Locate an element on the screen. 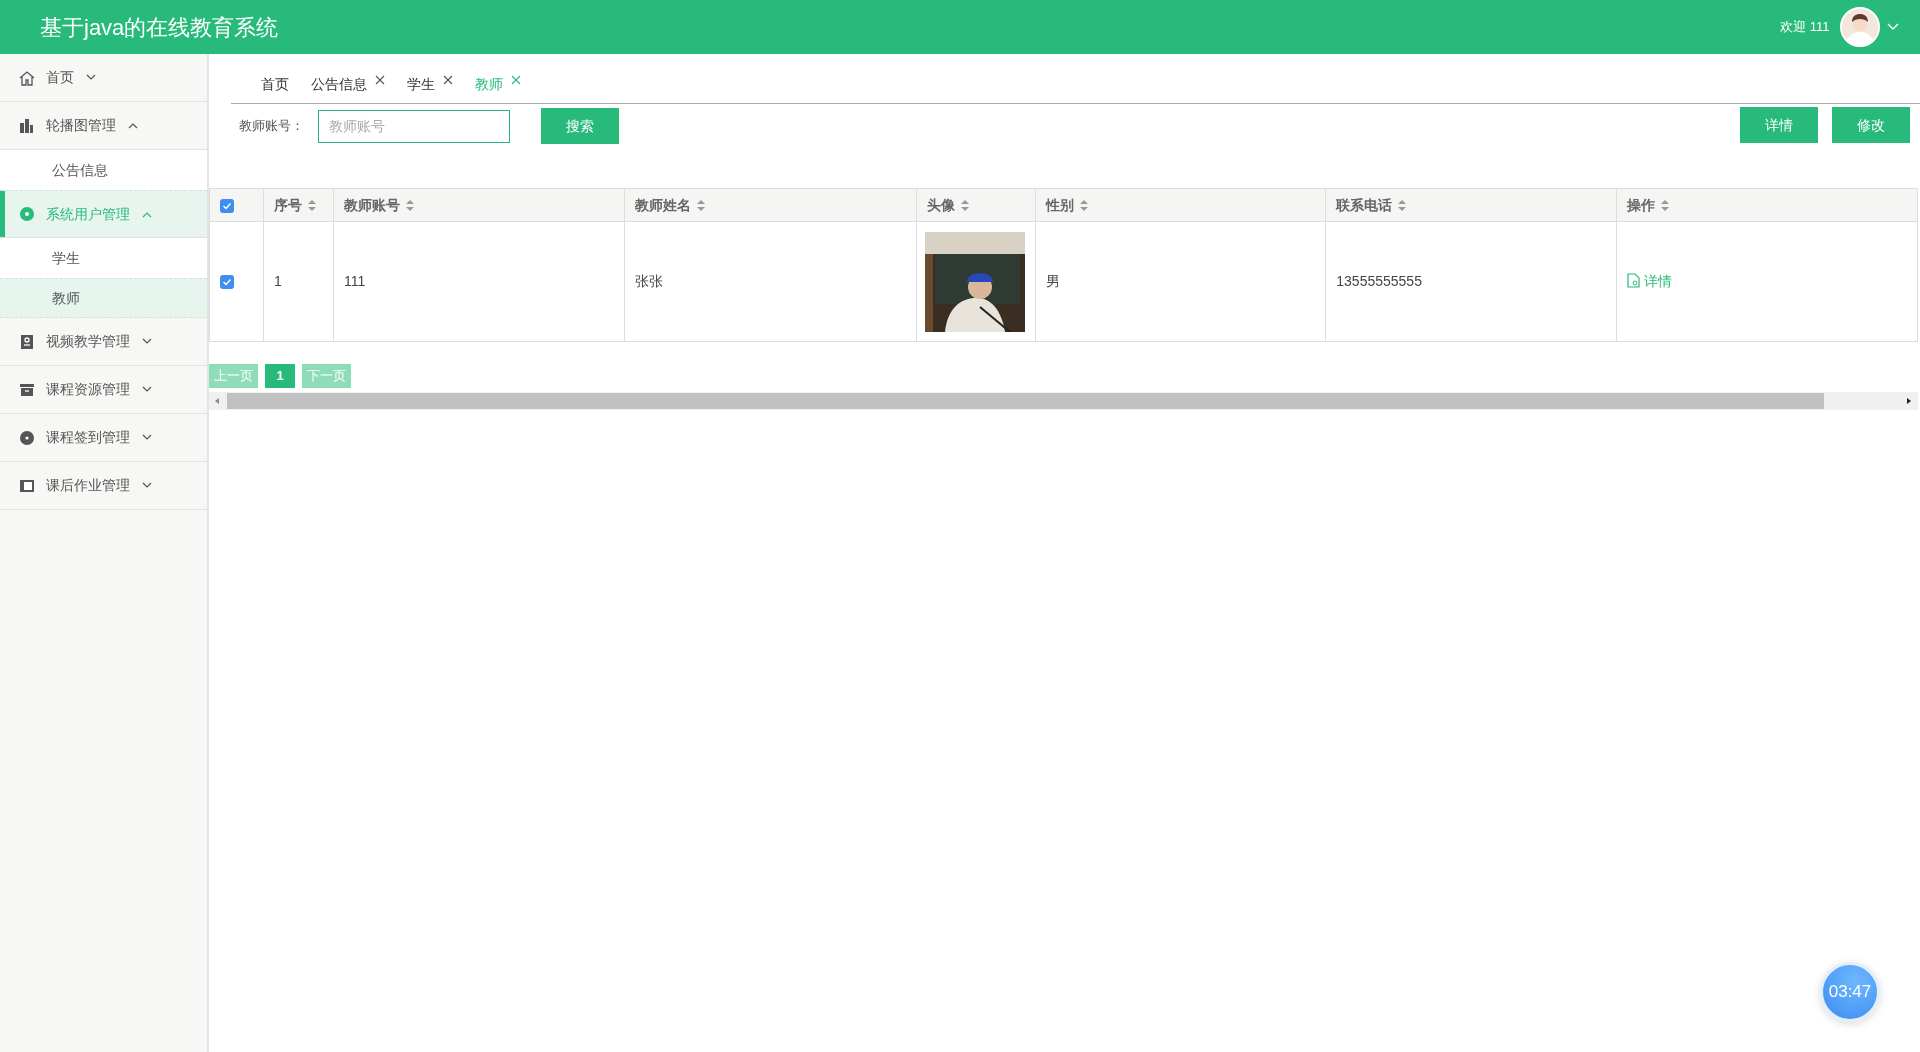 The width and height of the screenshot is (1920, 1052). document-icon is located at coordinates (1634, 280).